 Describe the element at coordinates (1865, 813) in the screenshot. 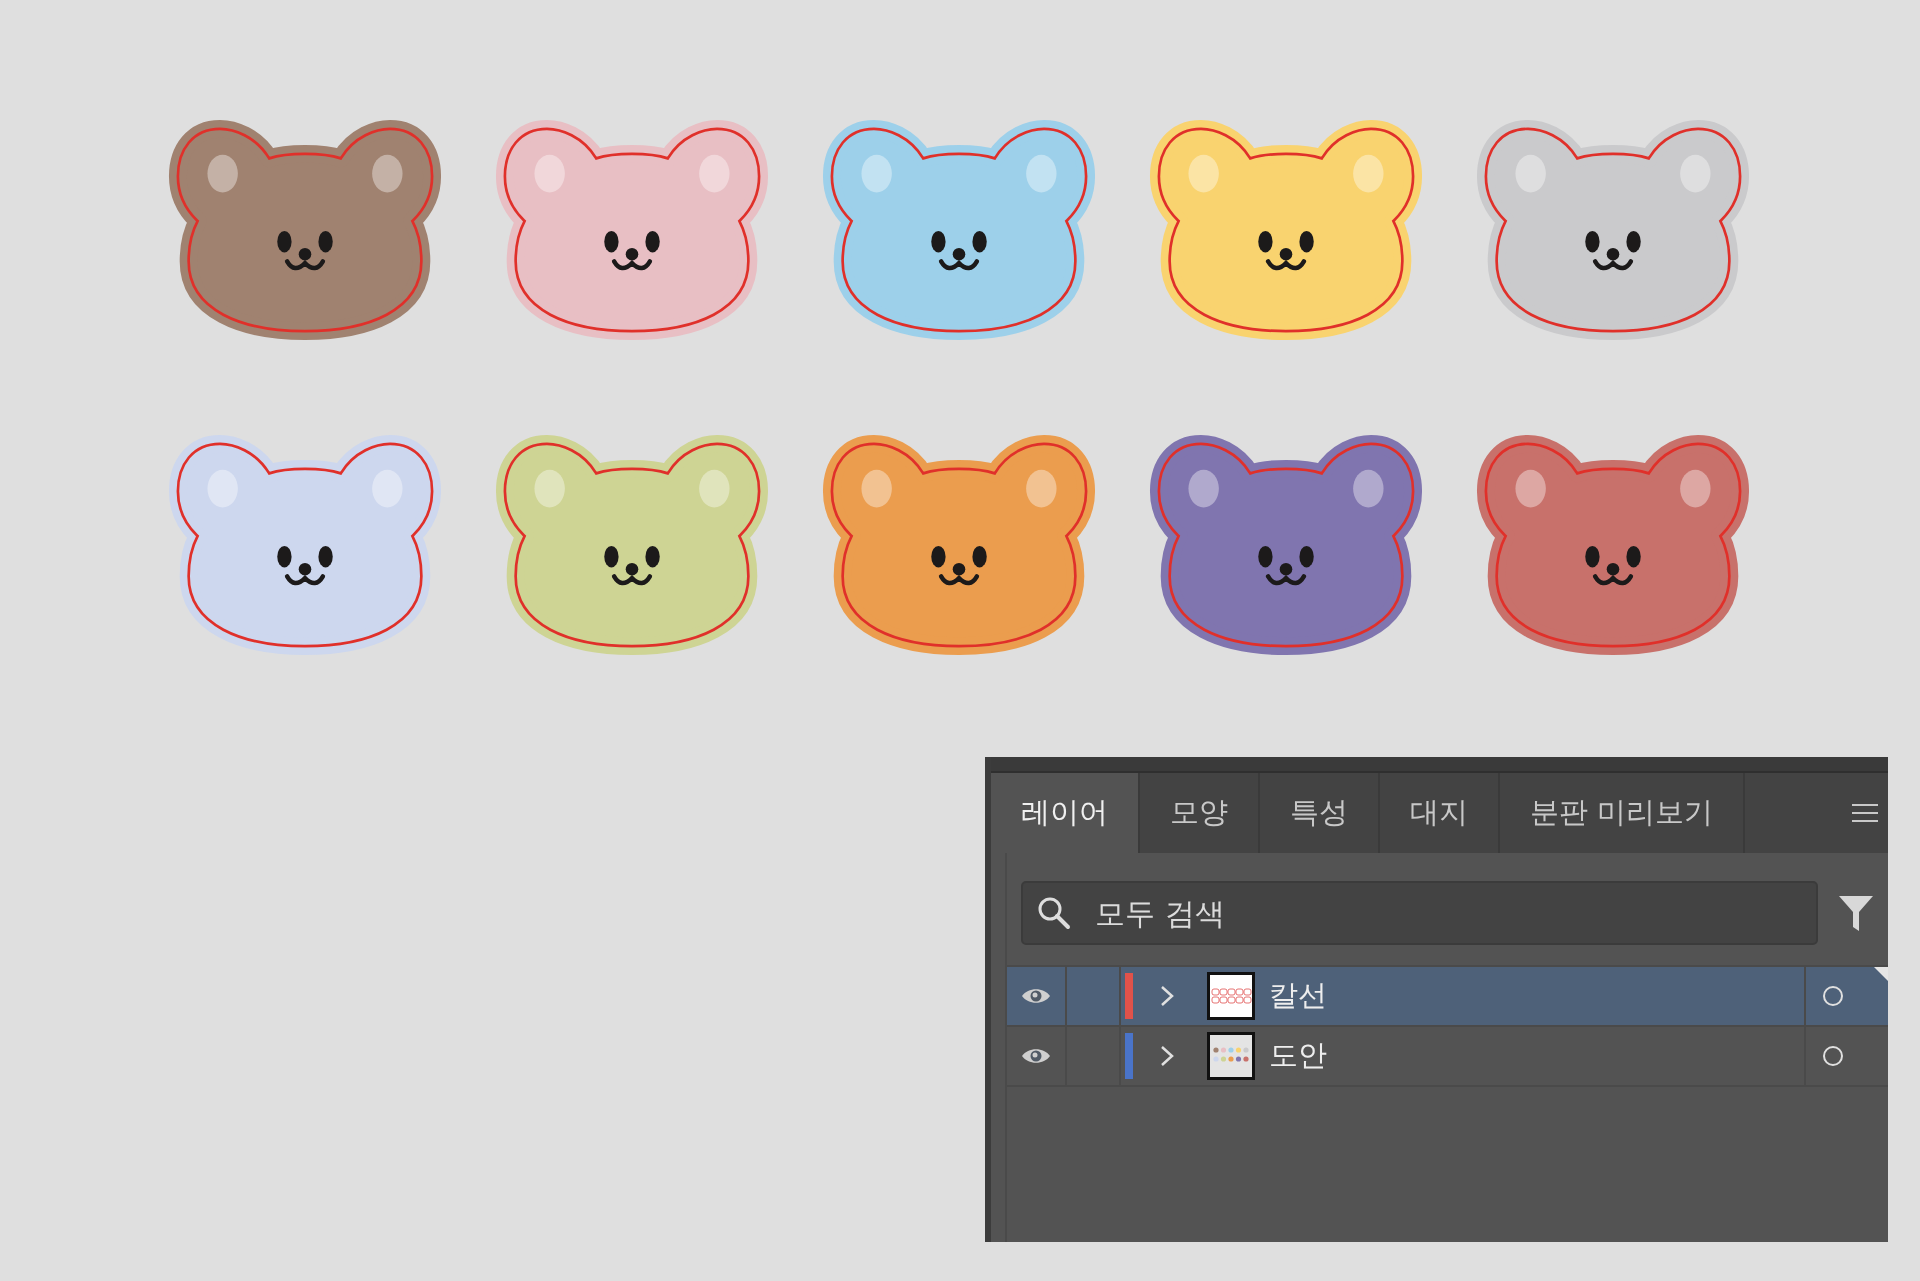

I see `menu-icon` at that location.